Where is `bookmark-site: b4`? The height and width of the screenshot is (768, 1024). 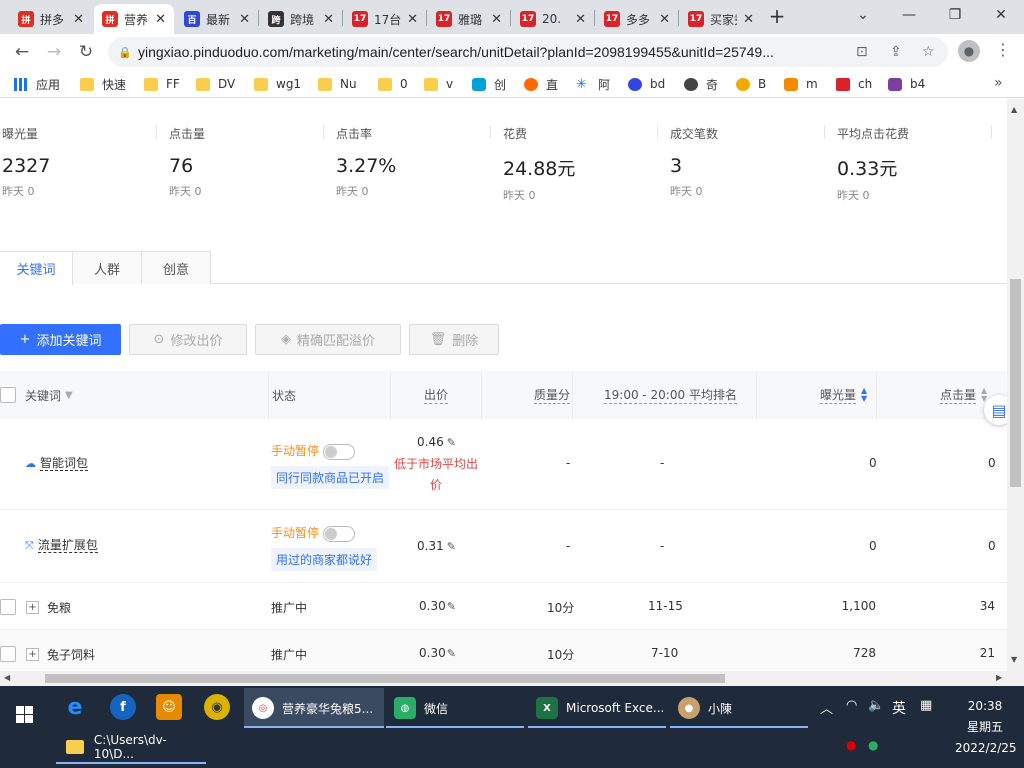
bookmark-site: b4 is located at coordinates (906, 84).